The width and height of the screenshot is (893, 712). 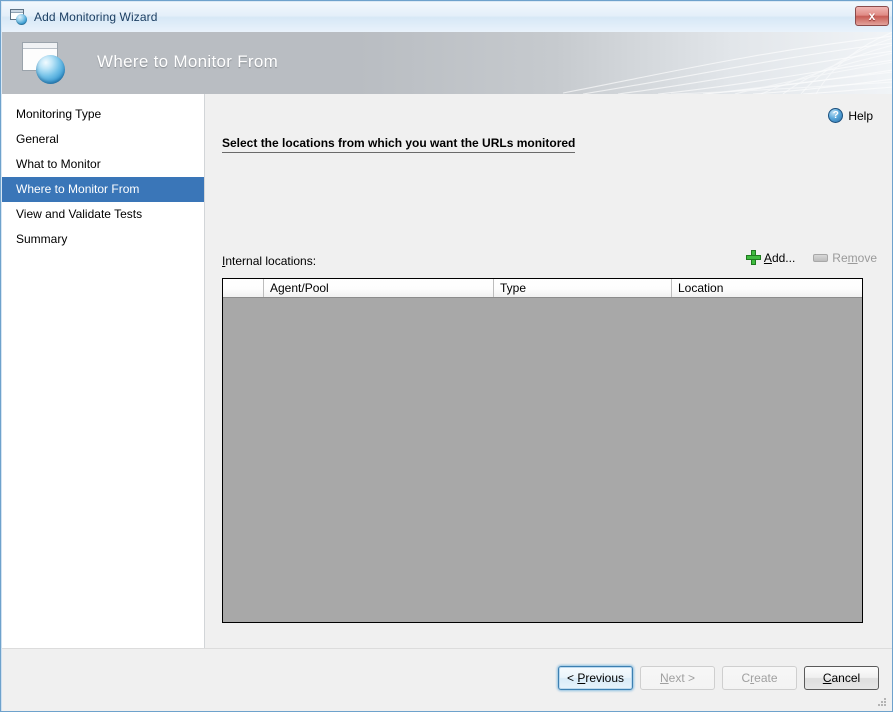 What do you see at coordinates (447, 17) in the screenshot?
I see `title-bar: Add Monitoring Wizard x` at bounding box center [447, 17].